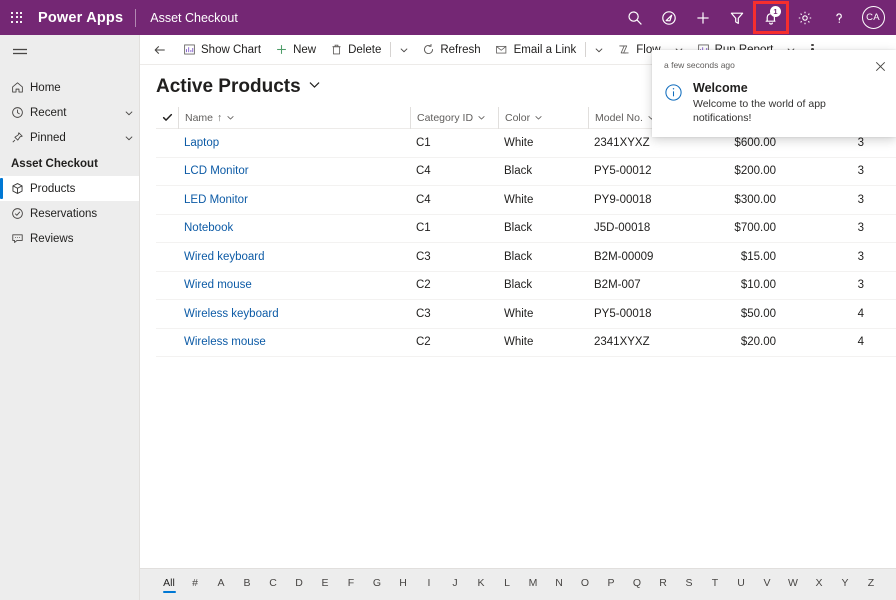  I want to click on alpha-filter-v: V, so click(767, 585).